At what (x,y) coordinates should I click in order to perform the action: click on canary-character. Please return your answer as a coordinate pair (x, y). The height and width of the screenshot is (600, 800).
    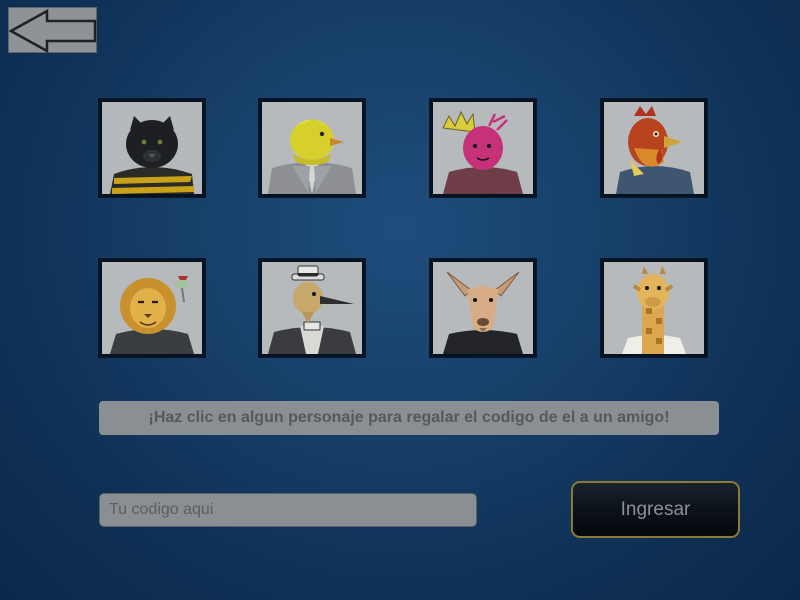
    Looking at the image, I should click on (312, 148).